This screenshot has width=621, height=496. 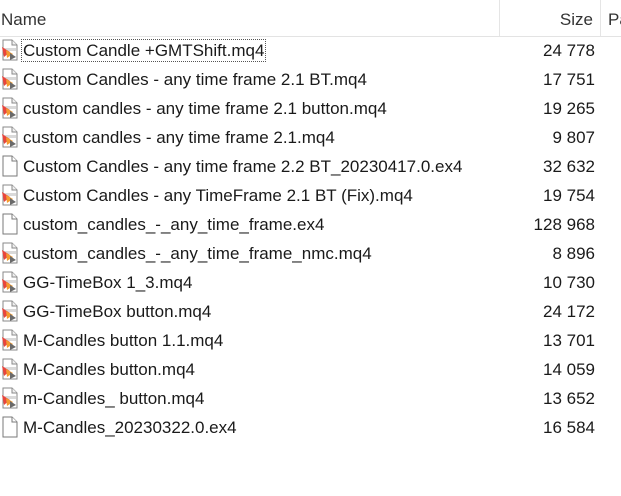 What do you see at coordinates (569, 427) in the screenshot?
I see `file-size: 16 584` at bounding box center [569, 427].